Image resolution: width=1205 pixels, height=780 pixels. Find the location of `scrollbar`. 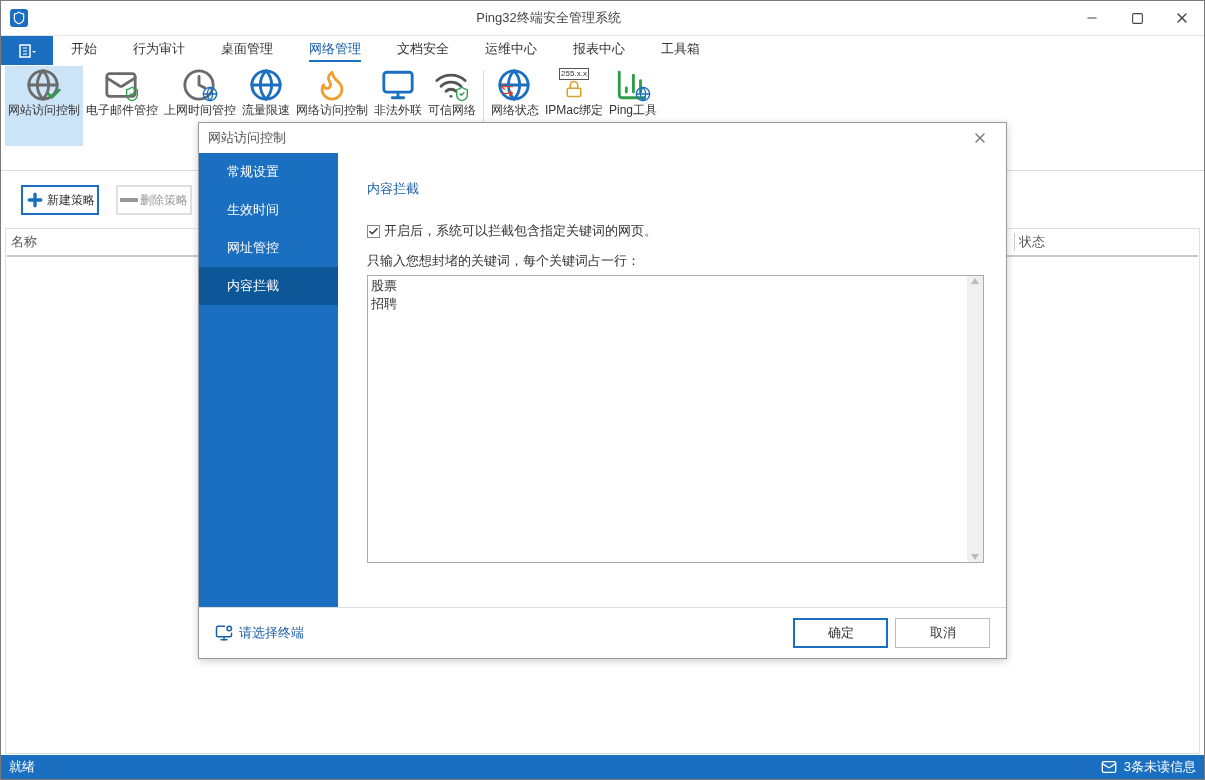

scrollbar is located at coordinates (975, 419).